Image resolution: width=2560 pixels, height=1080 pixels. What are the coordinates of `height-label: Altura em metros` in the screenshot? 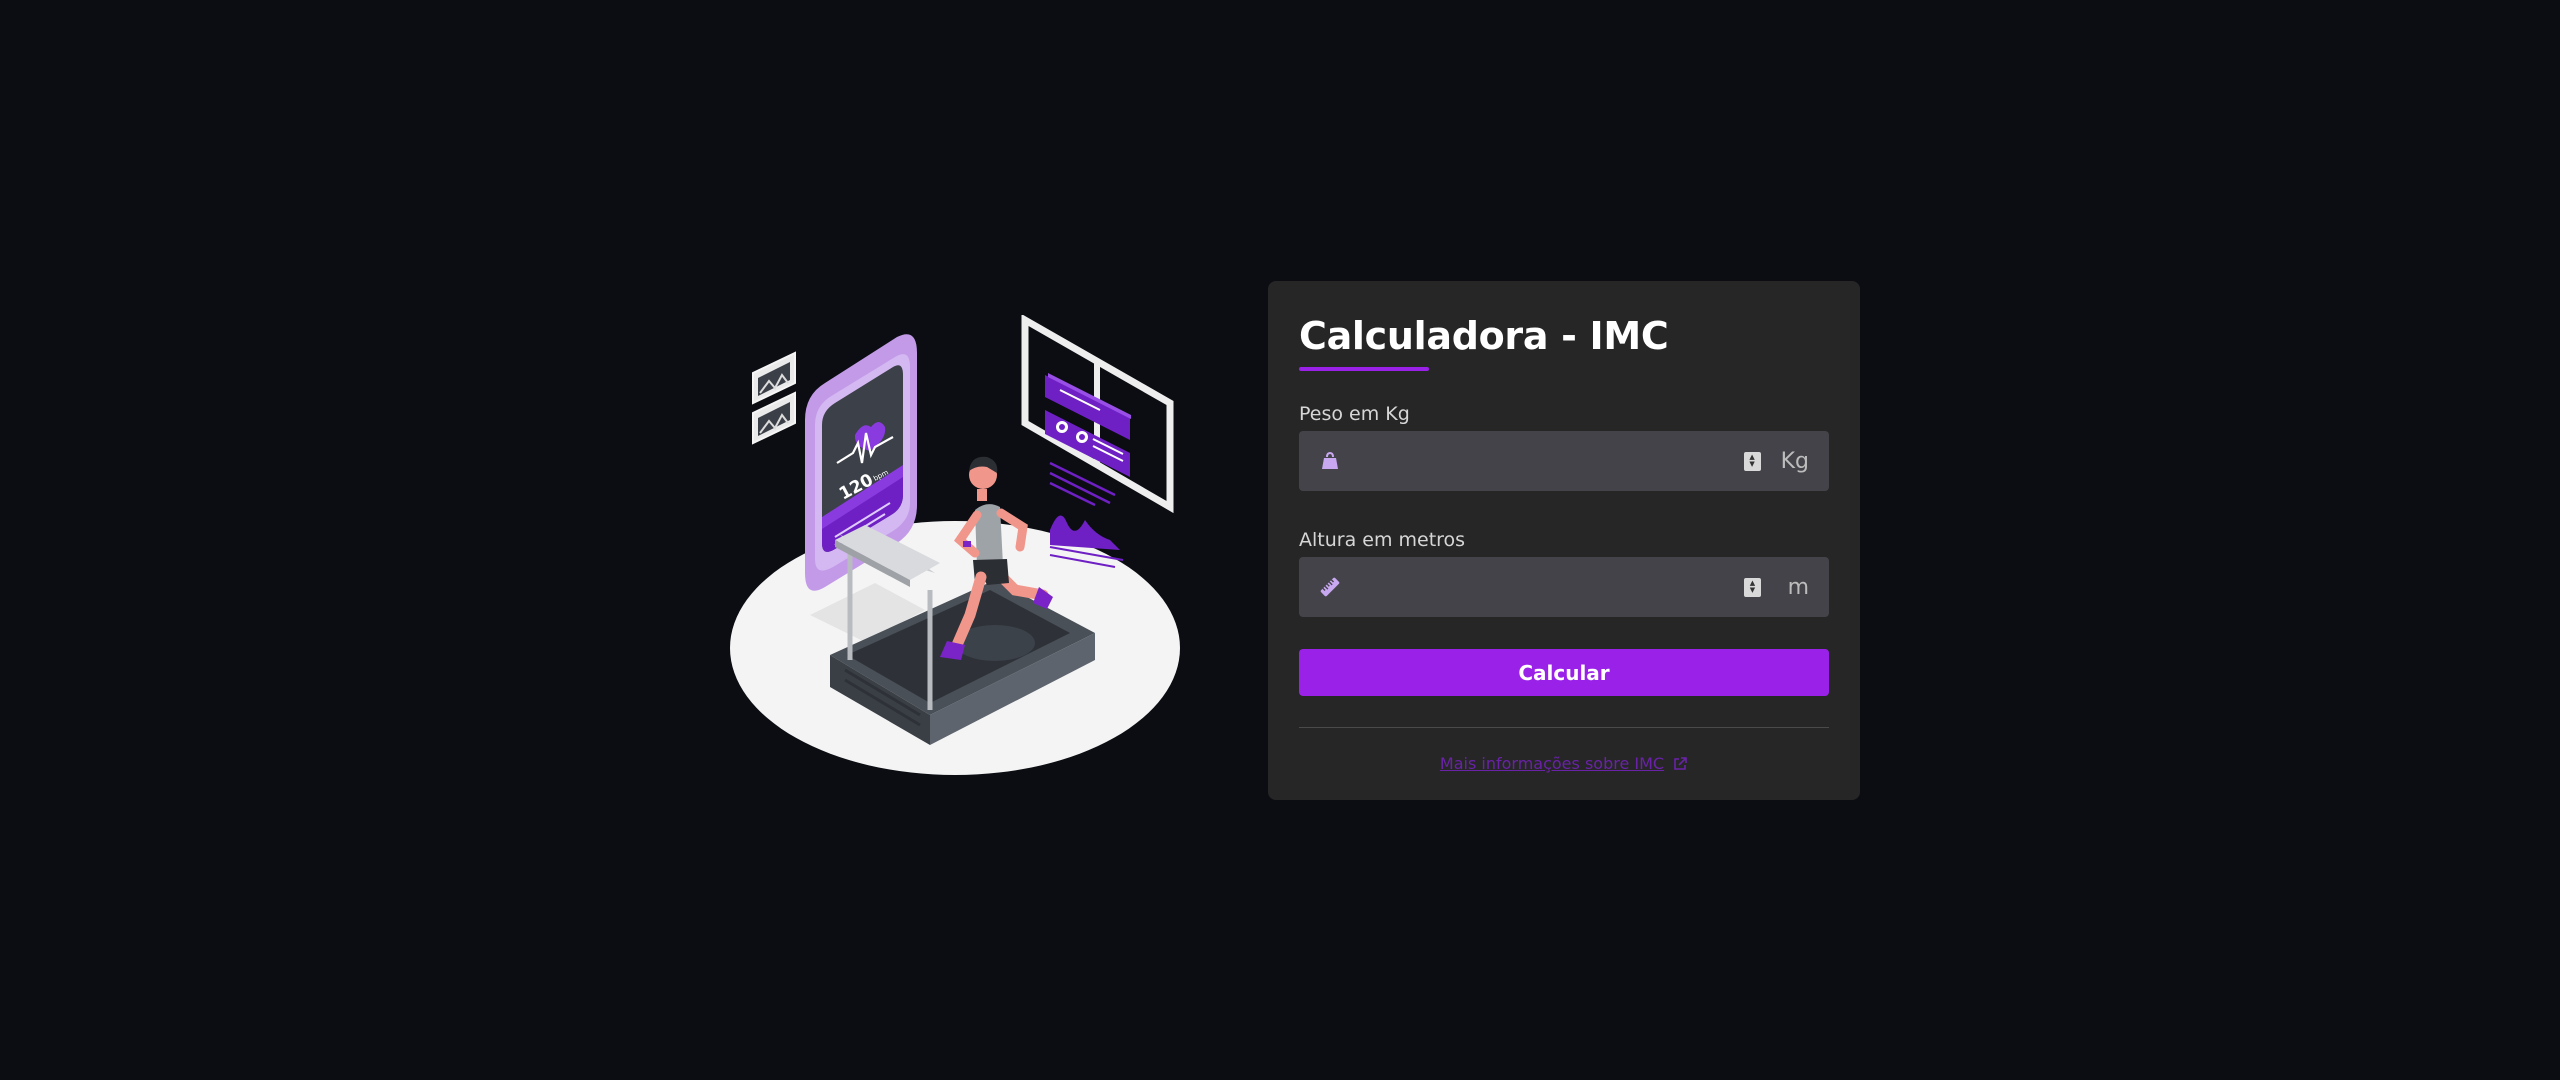 It's located at (1382, 540).